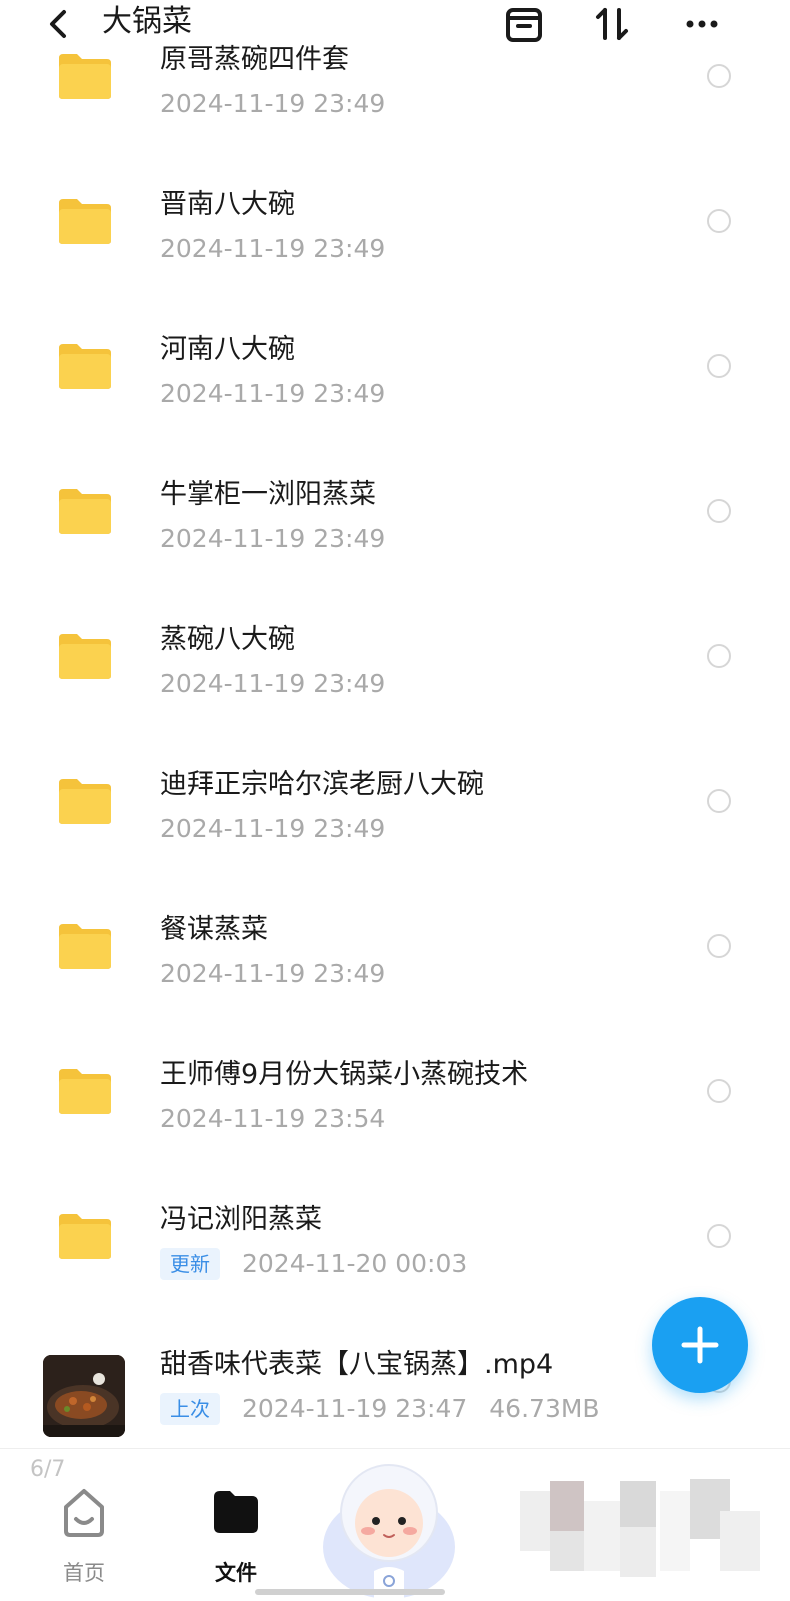  I want to click on file-size: 46.73MB, so click(544, 1408).